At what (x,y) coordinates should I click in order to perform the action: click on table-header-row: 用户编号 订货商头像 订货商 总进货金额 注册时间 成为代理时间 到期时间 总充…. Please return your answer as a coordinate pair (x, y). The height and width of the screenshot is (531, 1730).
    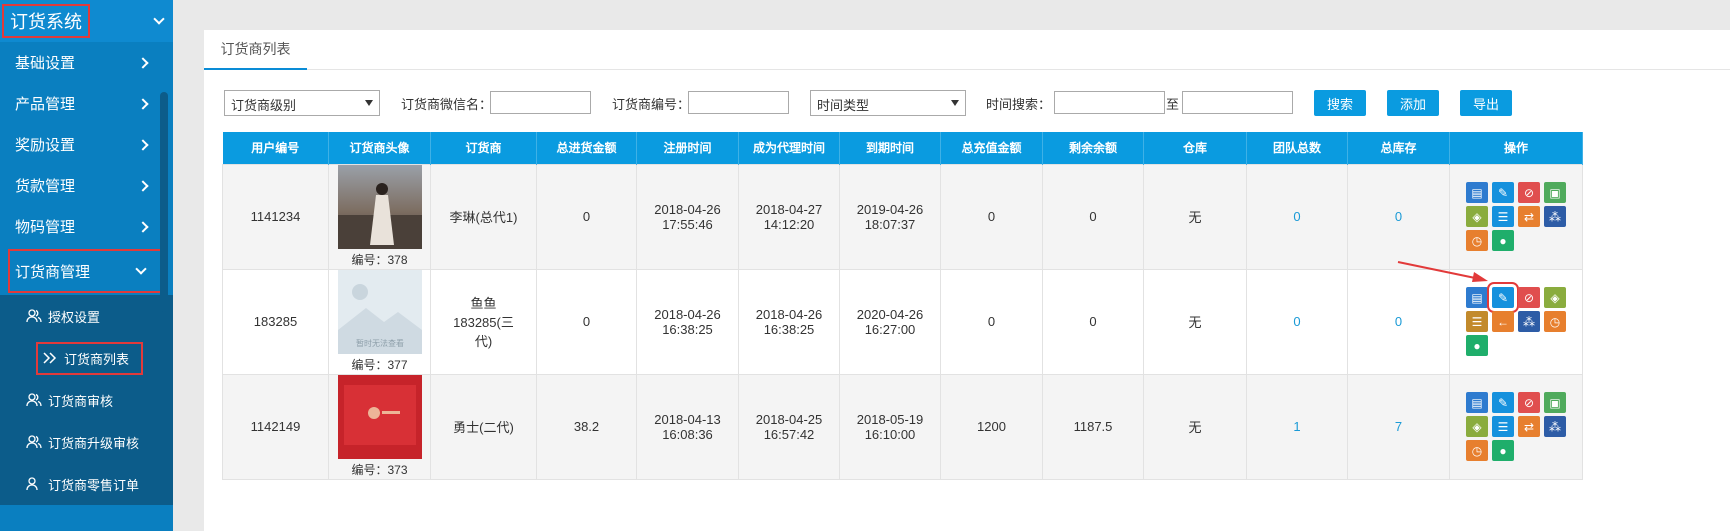
    Looking at the image, I should click on (902, 148).